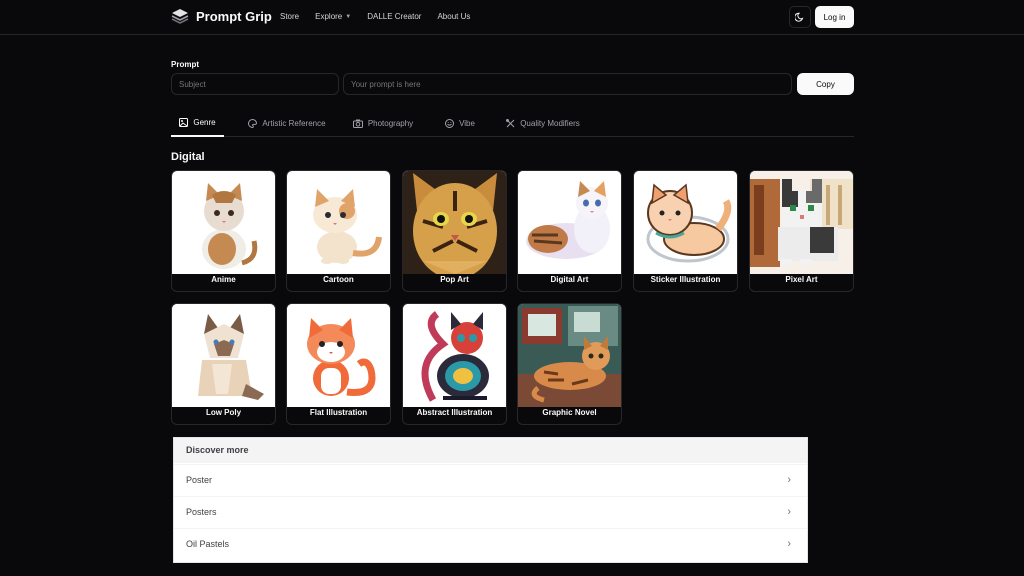  Describe the element at coordinates (569, 222) in the screenshot. I see `digital-art-cat-image` at that location.